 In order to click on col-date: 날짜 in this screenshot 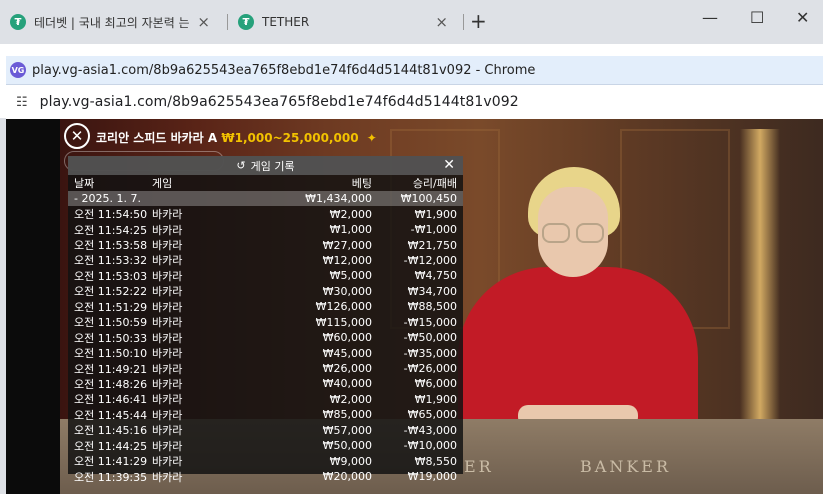, I will do `click(84, 183)`.